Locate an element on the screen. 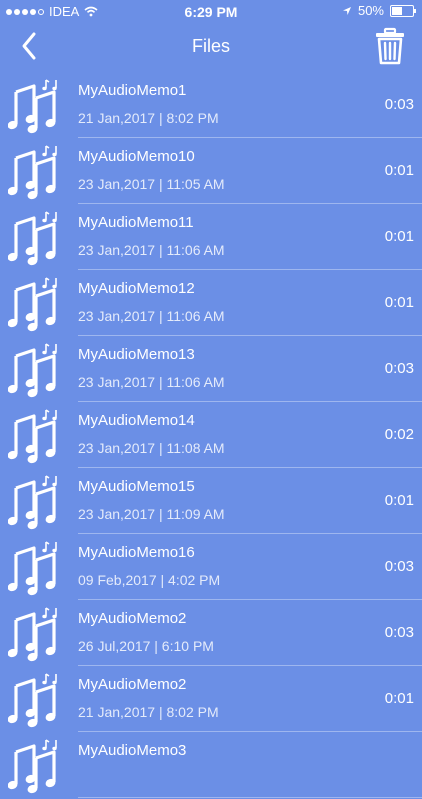 The height and width of the screenshot is (799, 422). row-divider is located at coordinates (250, 797).